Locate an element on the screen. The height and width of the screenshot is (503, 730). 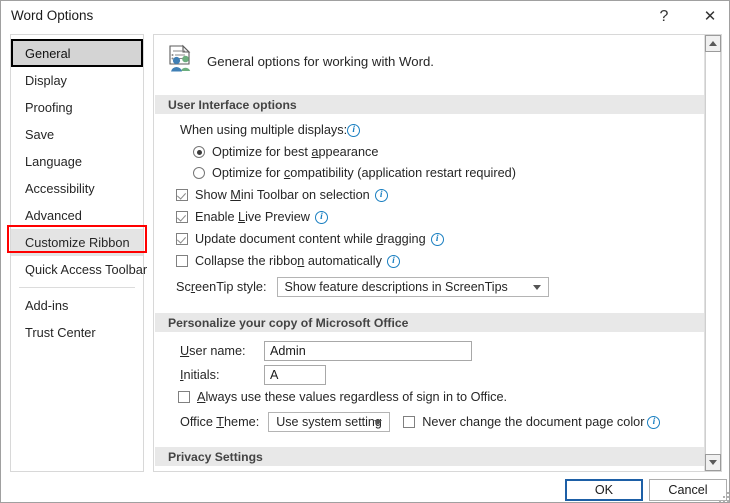
screentip-style-dropdown: Show feature descriptions in ScreenTips is located at coordinates (412, 287).